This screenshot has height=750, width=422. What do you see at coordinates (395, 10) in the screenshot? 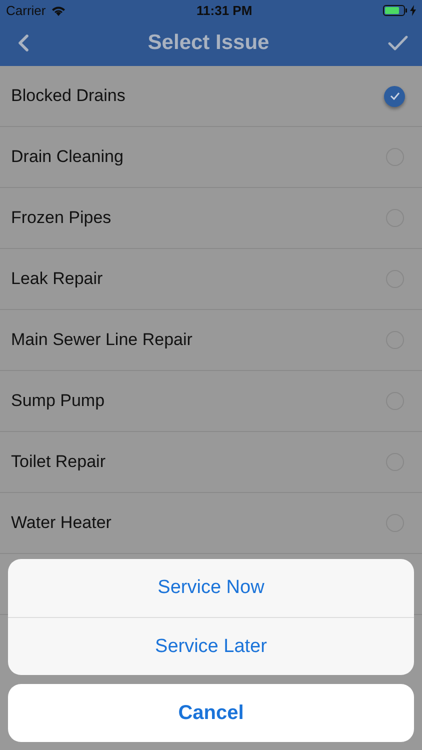
I see `battery-icon` at bounding box center [395, 10].